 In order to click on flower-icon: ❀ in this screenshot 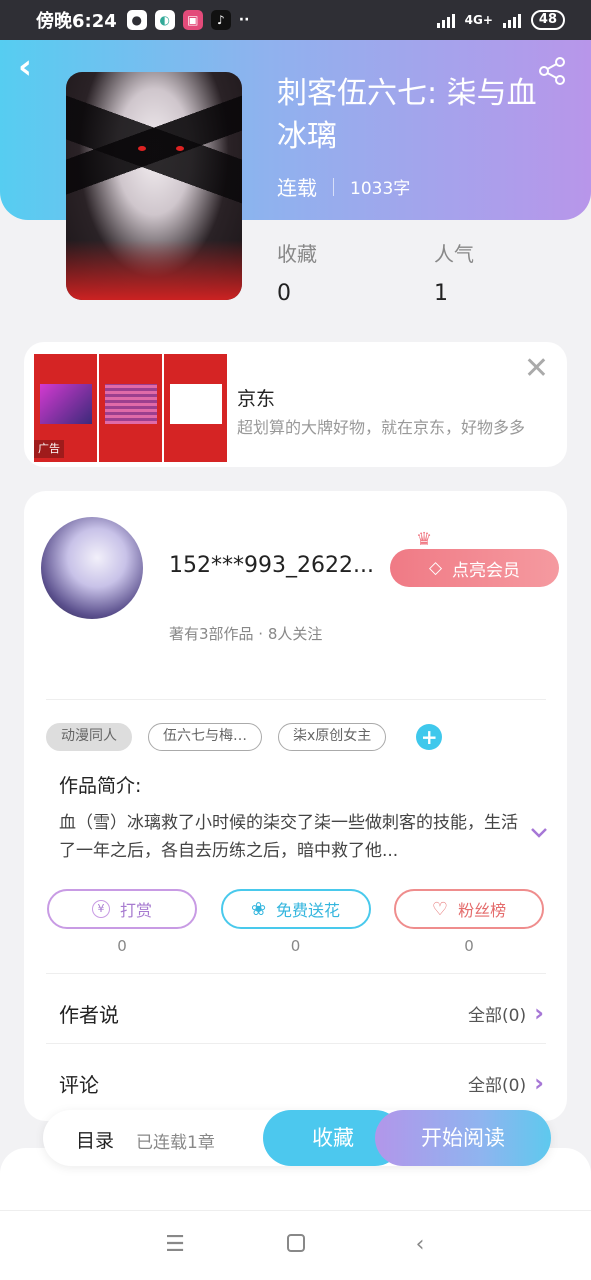, I will do `click(258, 909)`.